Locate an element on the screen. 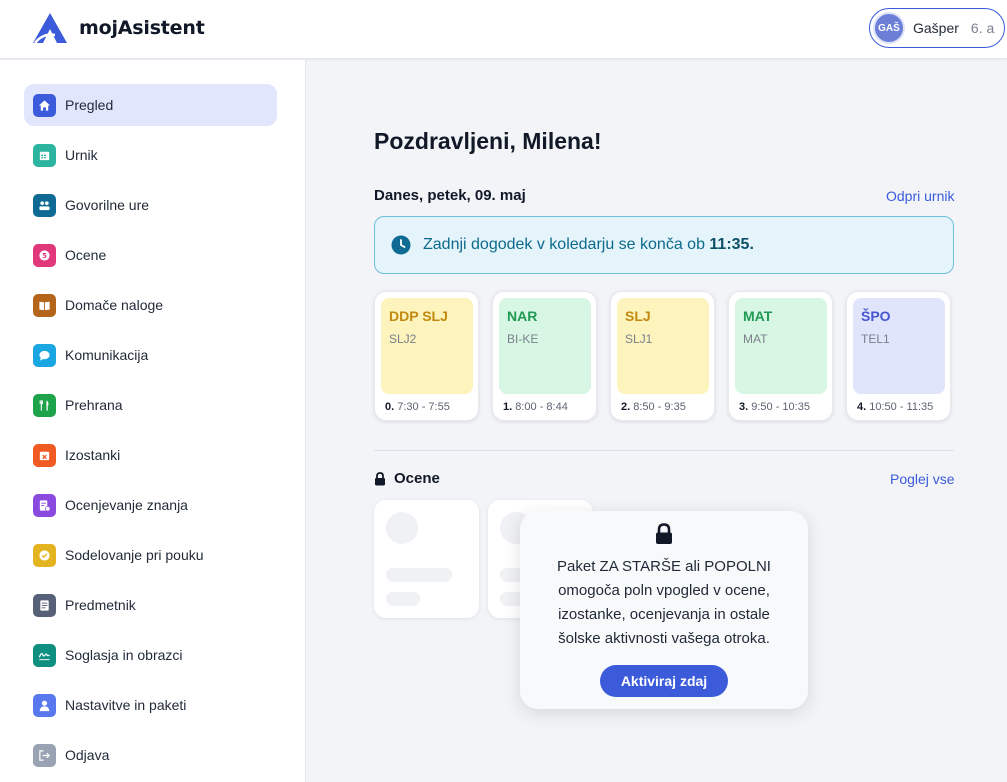  app-logo: mojAsistent is located at coordinates (118, 28).